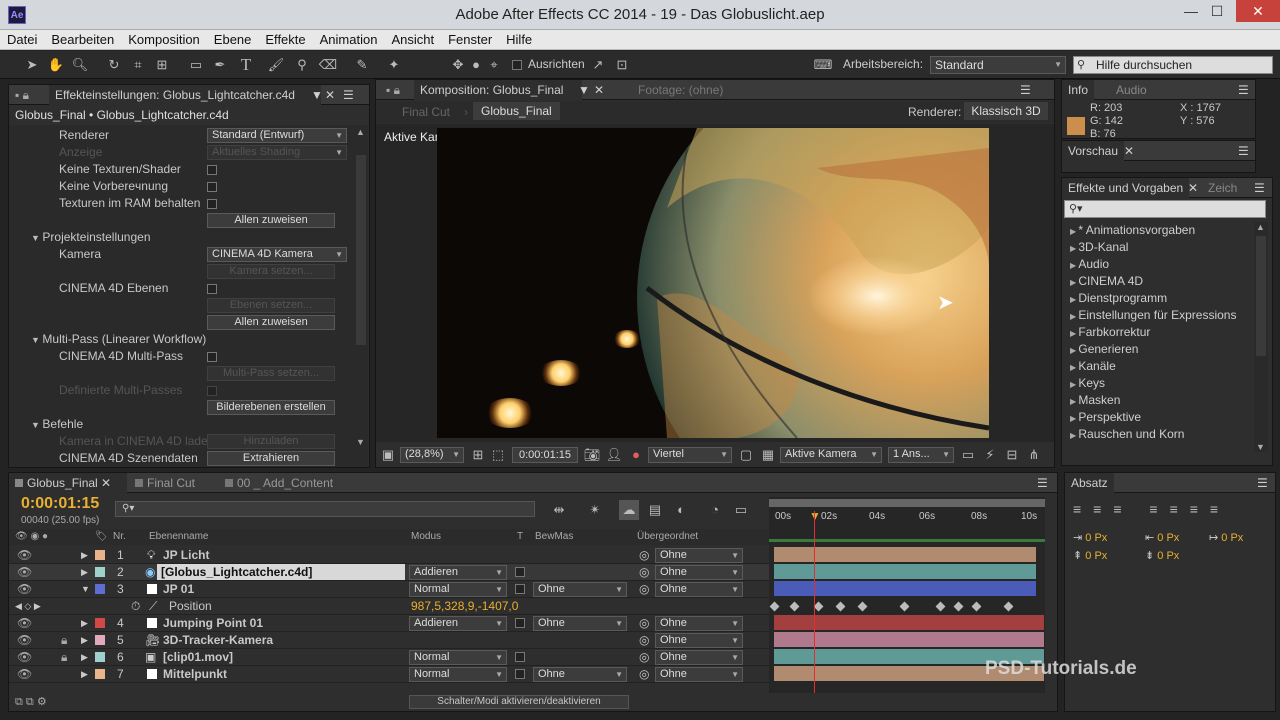  I want to click on preset-item: * Animationsvorgaben, so click(1132, 230).